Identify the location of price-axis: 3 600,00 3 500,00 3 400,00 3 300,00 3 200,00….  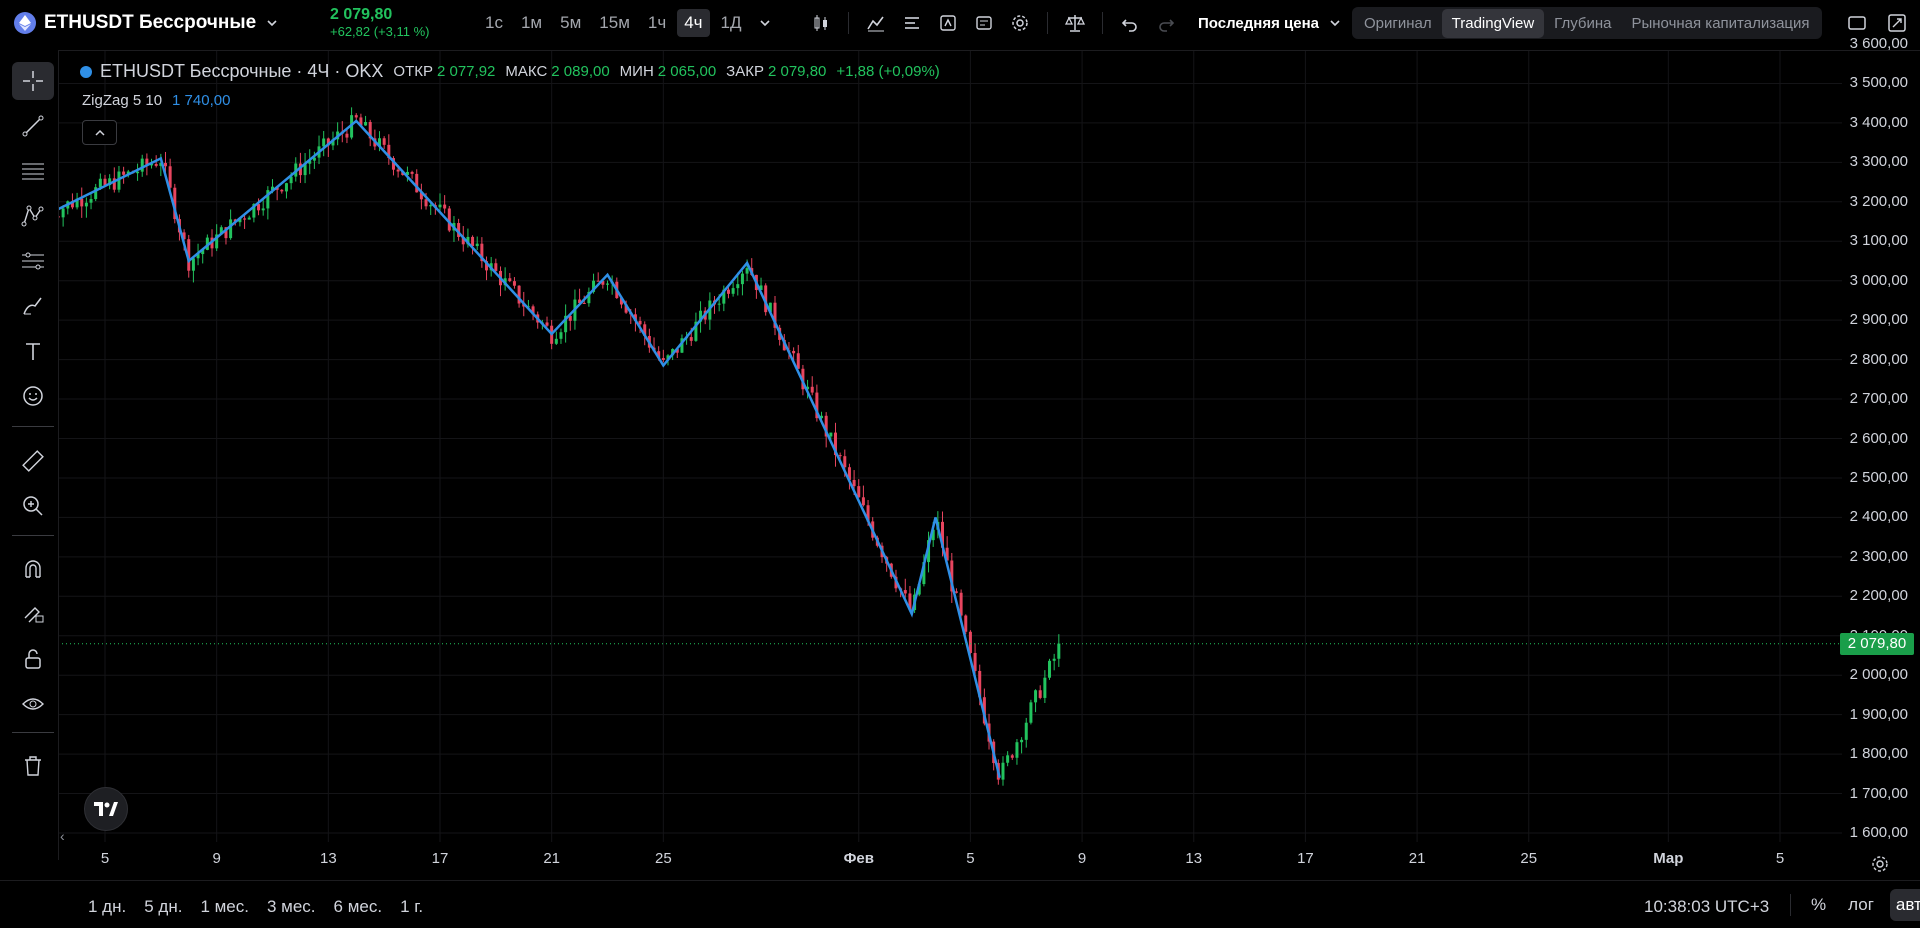
(1881, 463).